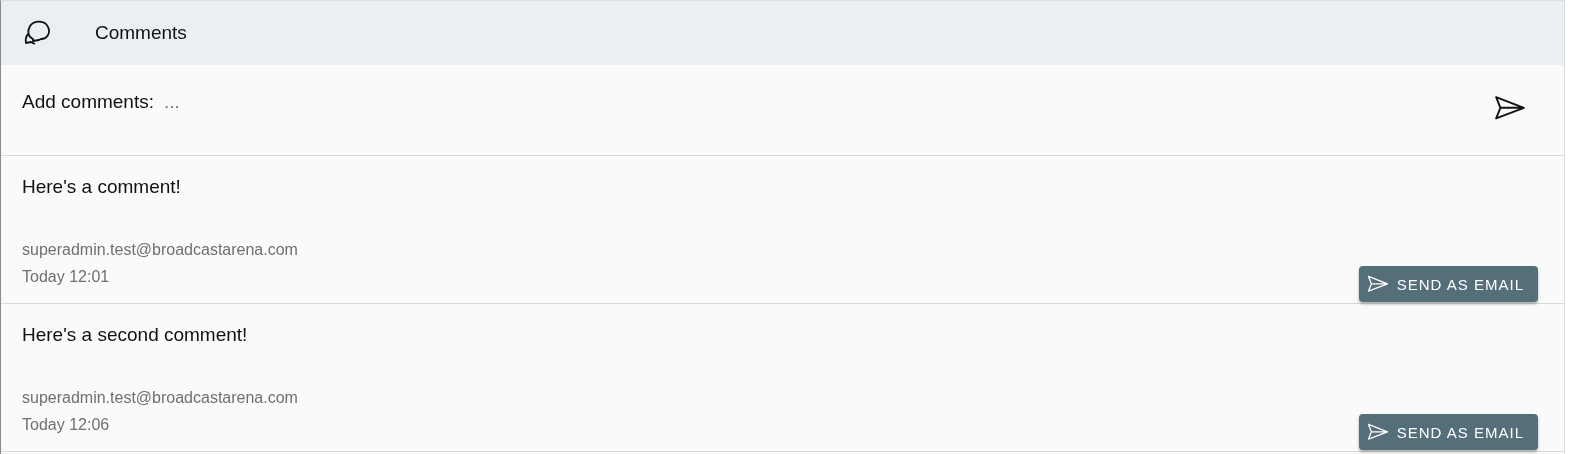  What do you see at coordinates (135, 335) in the screenshot?
I see `comment-text: Here's a second comment!` at bounding box center [135, 335].